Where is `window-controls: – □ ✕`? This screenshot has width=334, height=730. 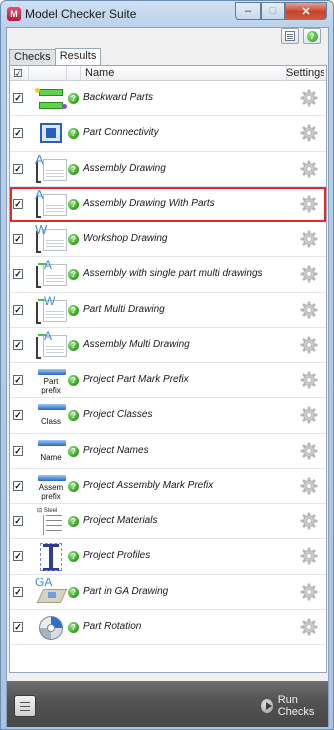 window-controls: – □ ✕ is located at coordinates (281, 11).